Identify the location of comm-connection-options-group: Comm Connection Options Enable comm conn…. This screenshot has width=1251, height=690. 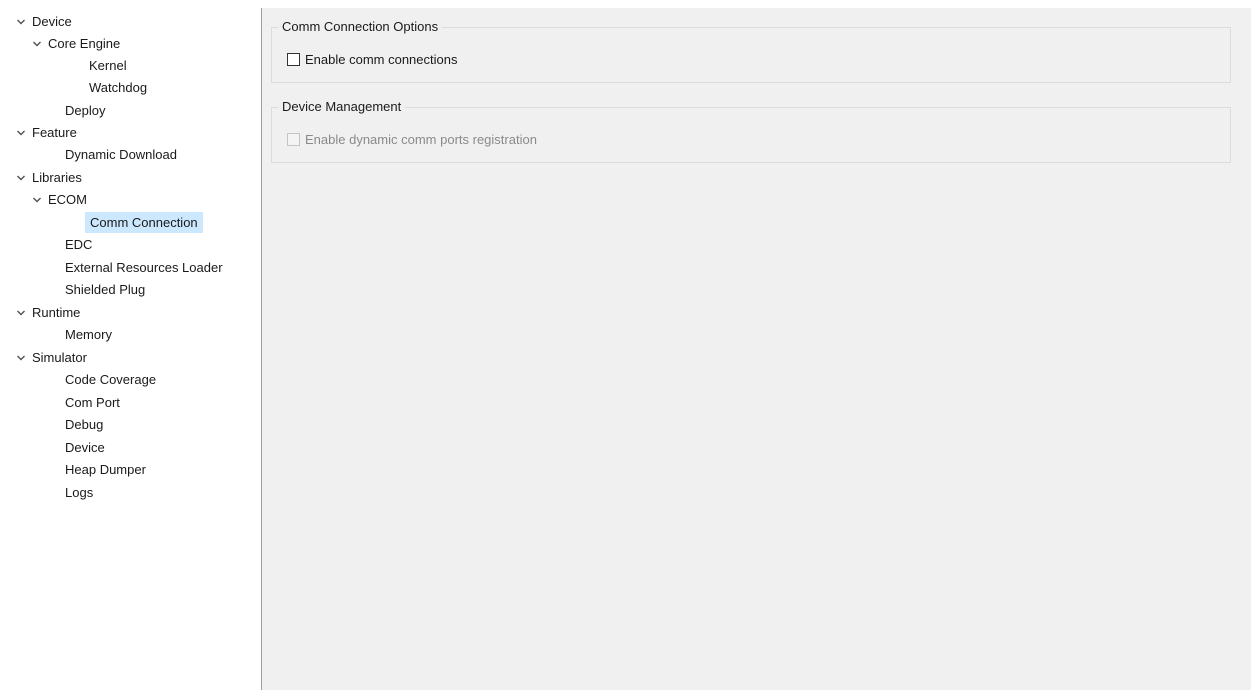
(751, 50).